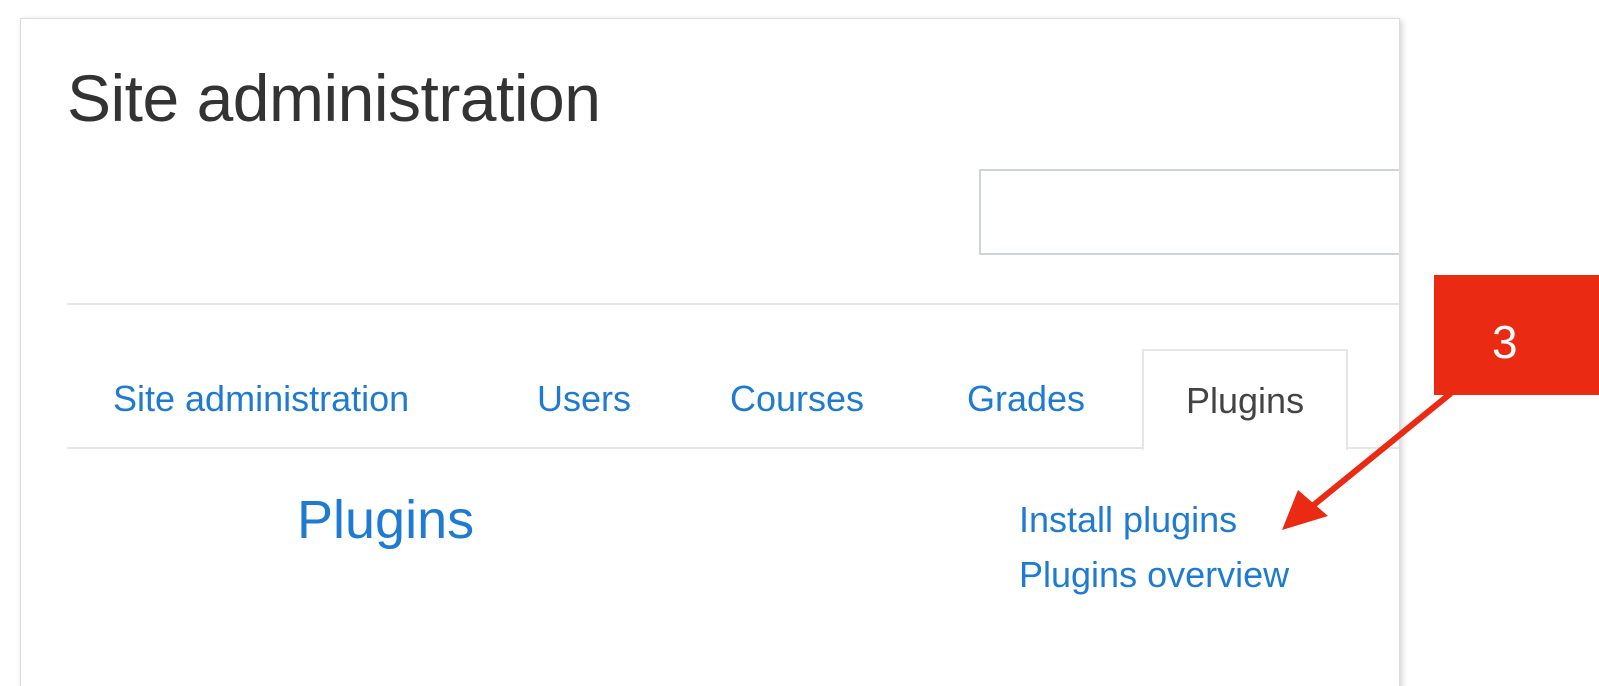 This screenshot has height=686, width=1599. What do you see at coordinates (733, 304) in the screenshot?
I see `header-divider` at bounding box center [733, 304].